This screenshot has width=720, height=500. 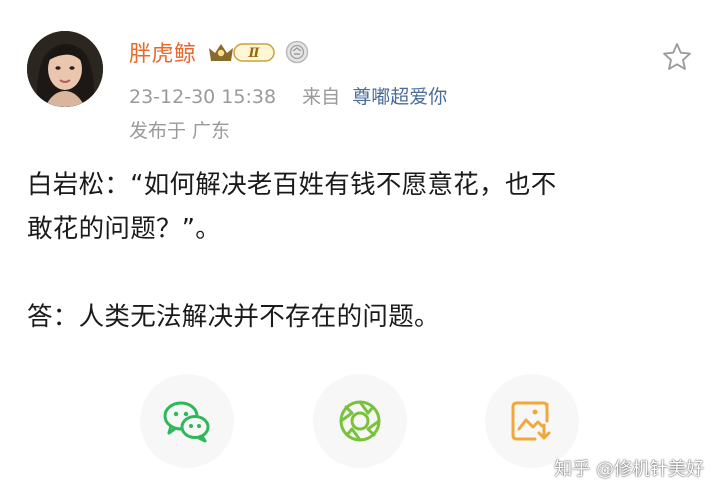 I want to click on share-wechat-button, so click(x=187, y=421).